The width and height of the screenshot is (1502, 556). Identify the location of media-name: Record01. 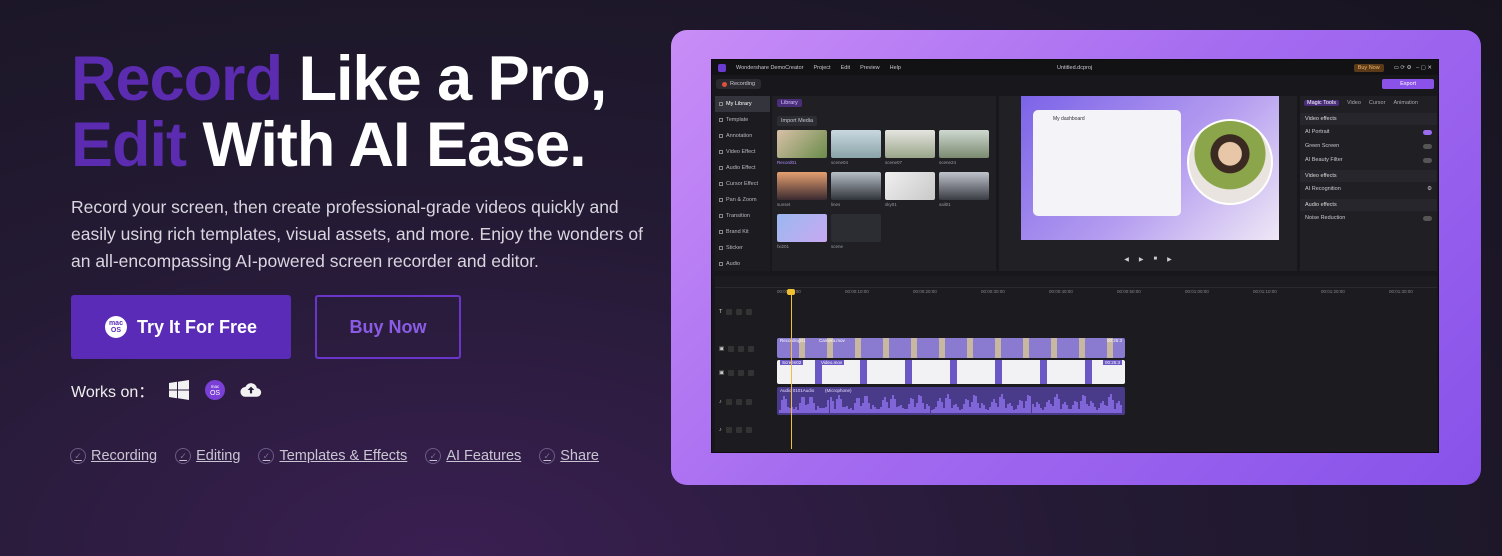
(787, 162).